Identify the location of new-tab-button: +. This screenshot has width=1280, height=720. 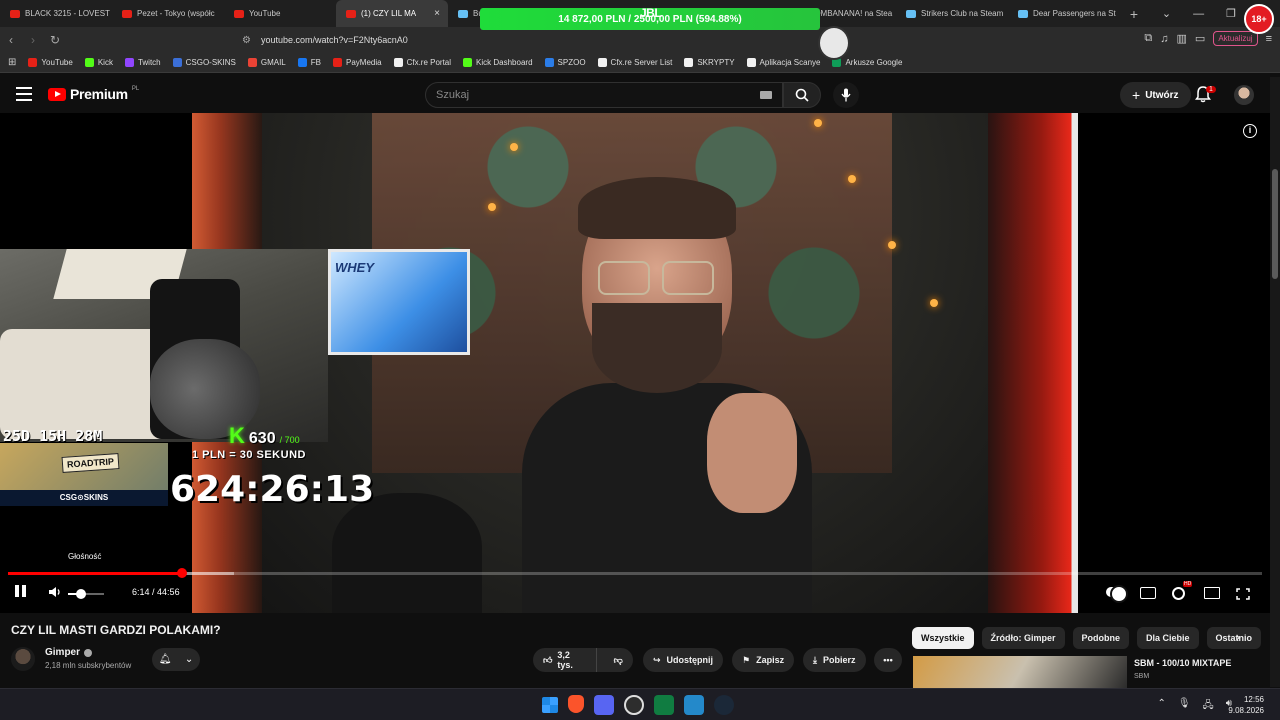
(1134, 14).